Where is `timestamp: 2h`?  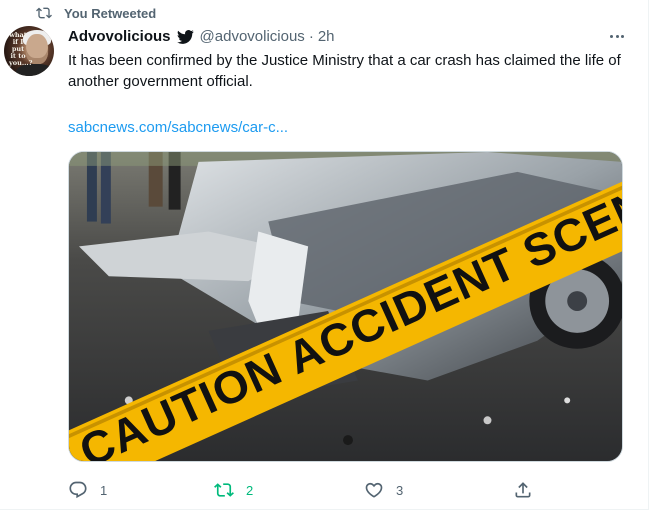
timestamp: 2h is located at coordinates (326, 36).